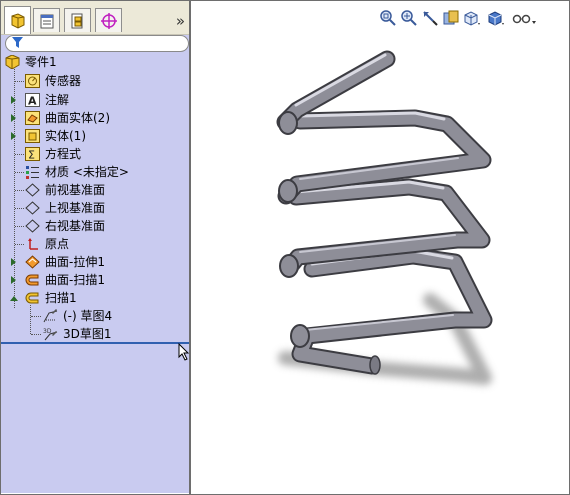  Describe the element at coordinates (75, 190) in the screenshot. I see `tree-item-label: 前视基准面` at that location.